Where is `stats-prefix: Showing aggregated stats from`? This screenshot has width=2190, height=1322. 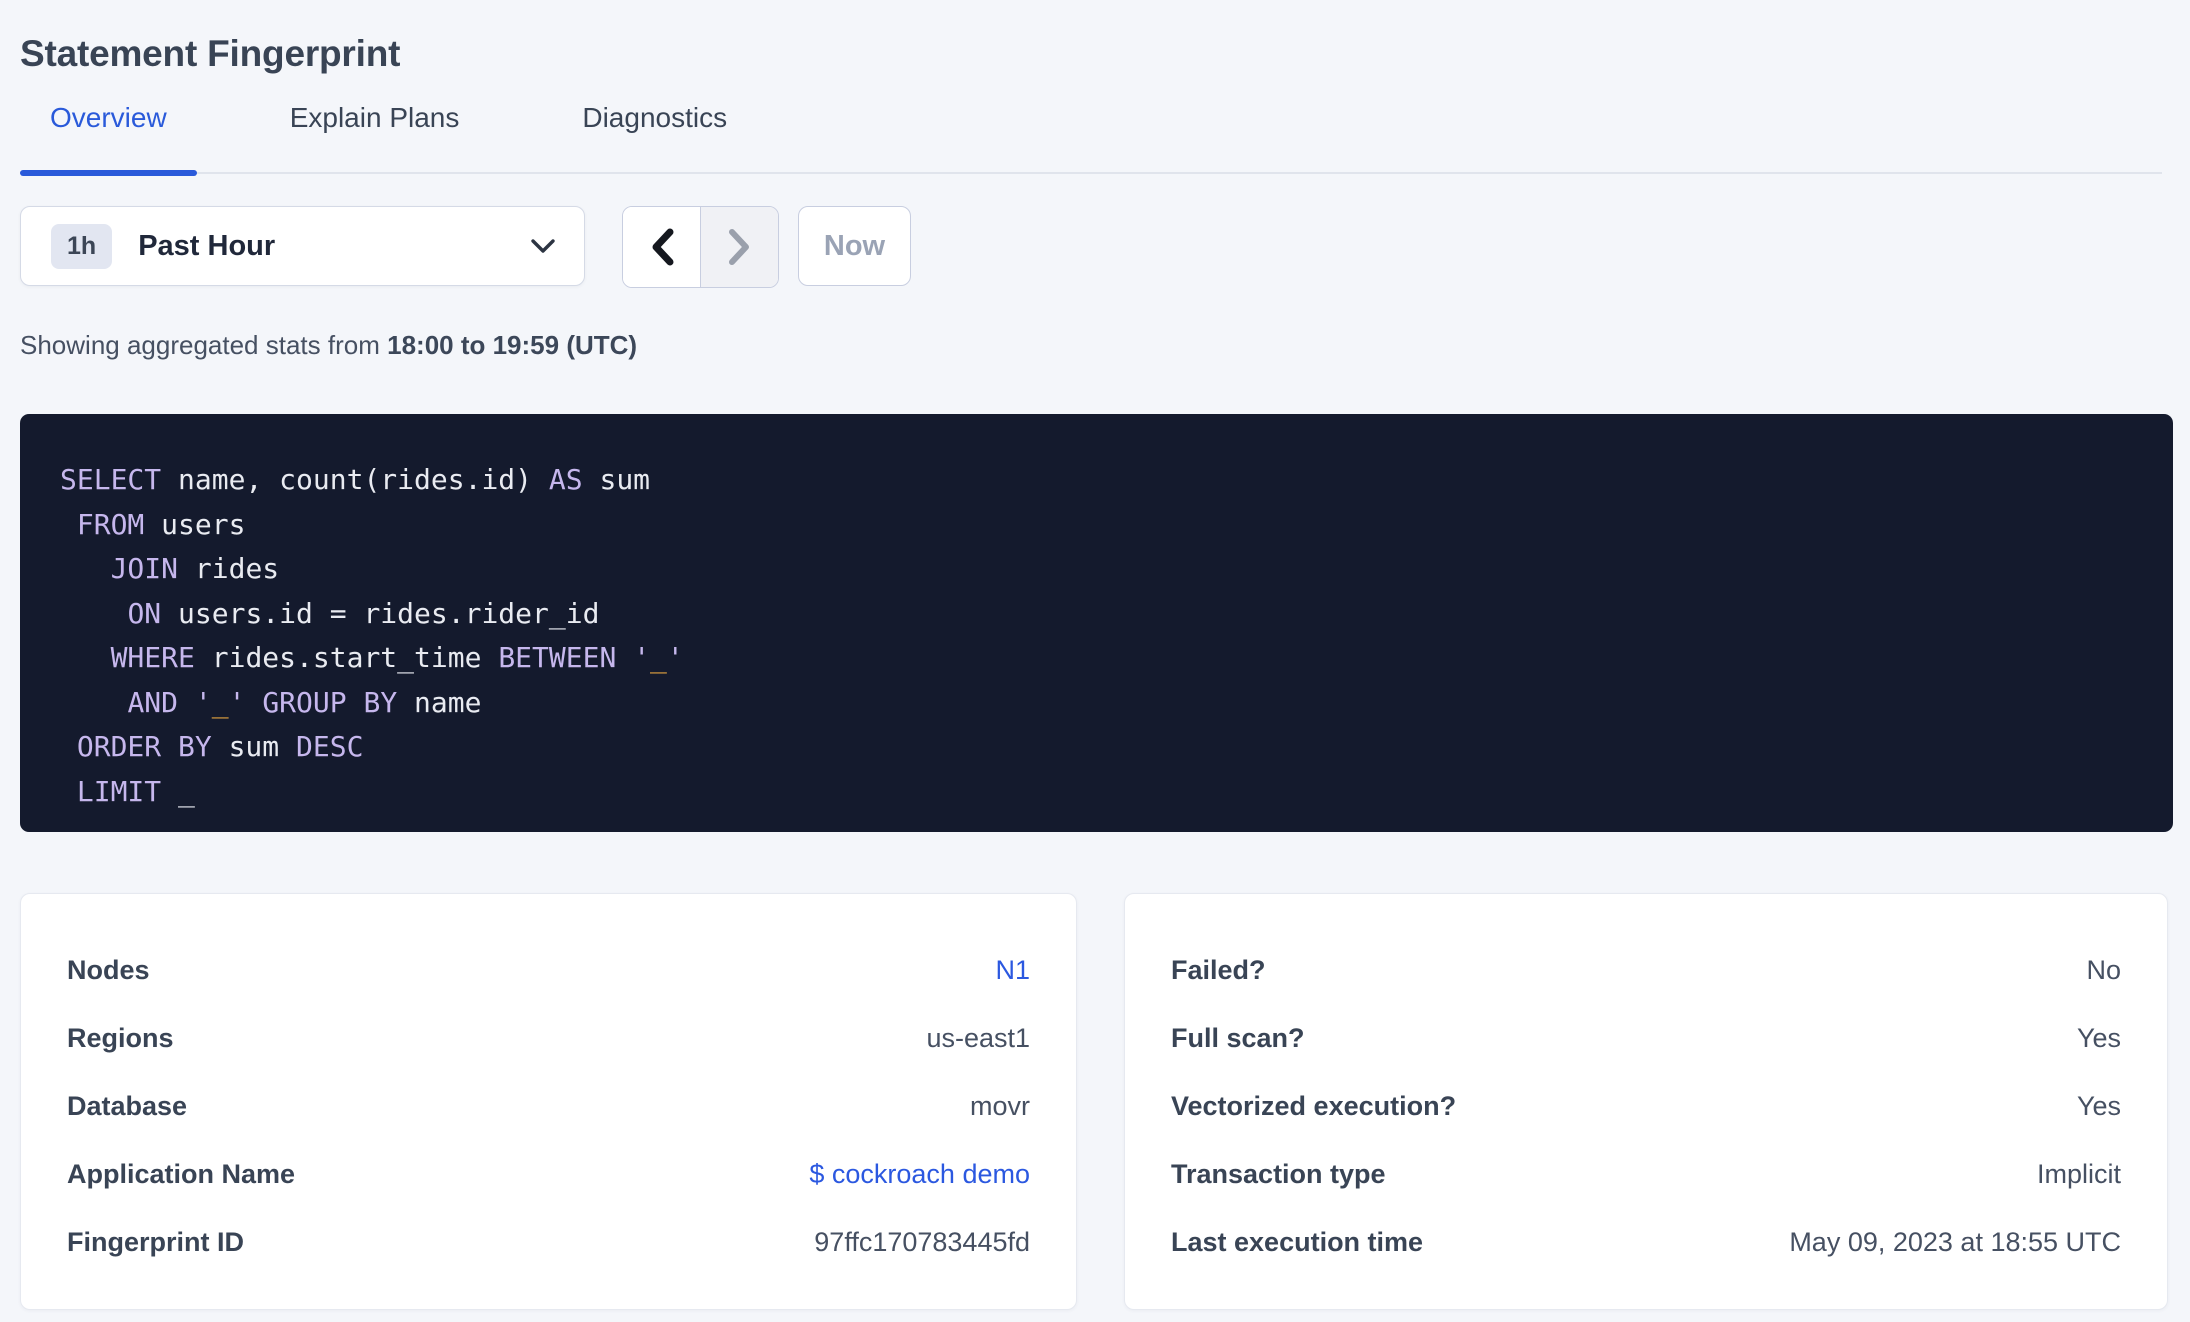 stats-prefix: Showing aggregated stats from is located at coordinates (204, 345).